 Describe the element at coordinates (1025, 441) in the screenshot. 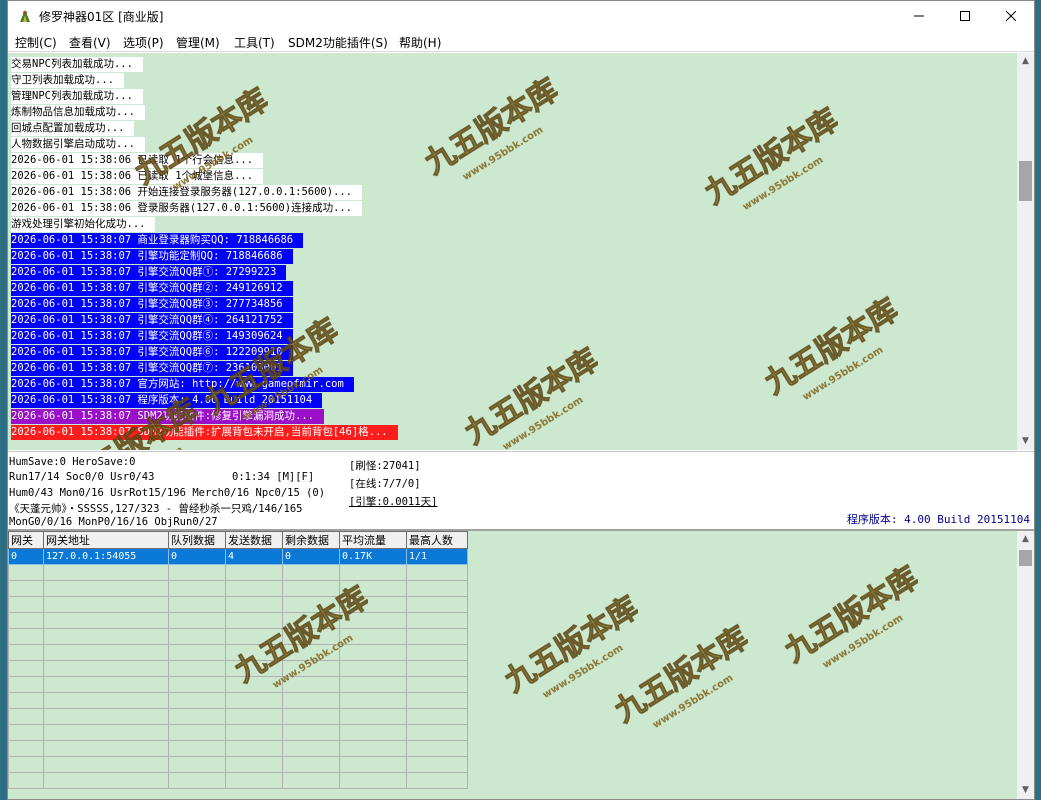

I see `scroll-down-icon: ▼` at that location.